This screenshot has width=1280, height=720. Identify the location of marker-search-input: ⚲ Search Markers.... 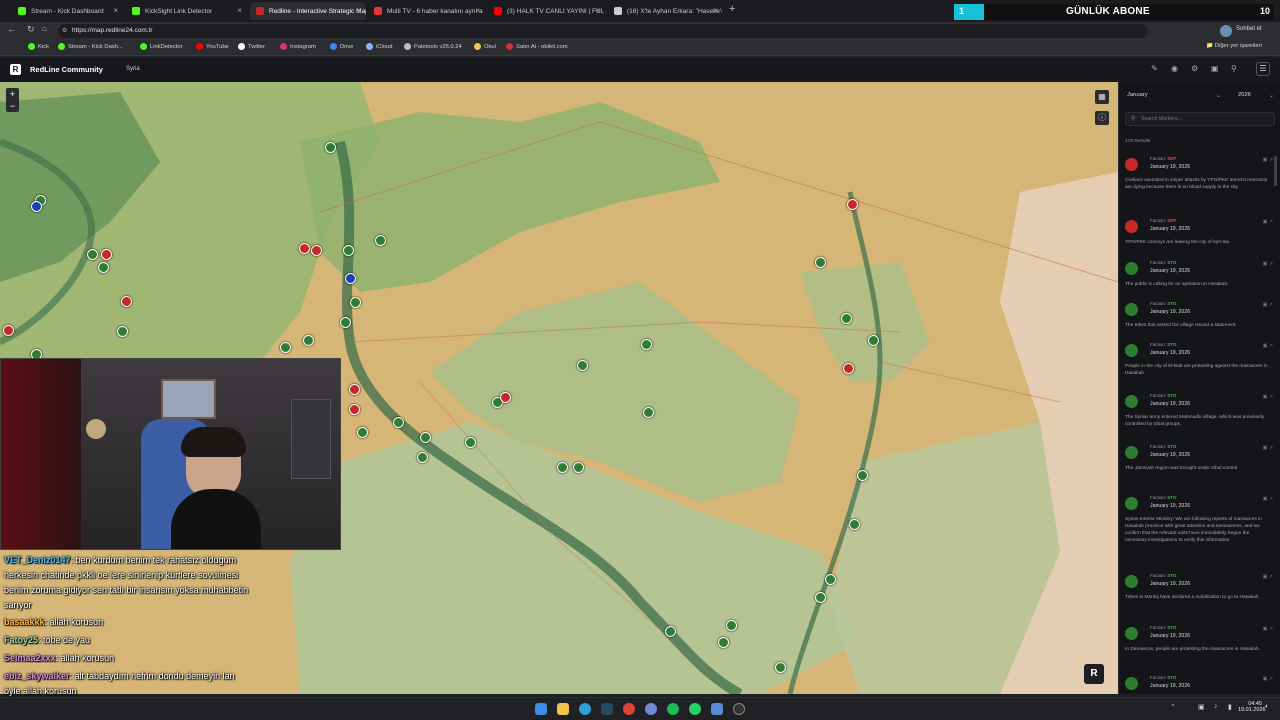
(1200, 119).